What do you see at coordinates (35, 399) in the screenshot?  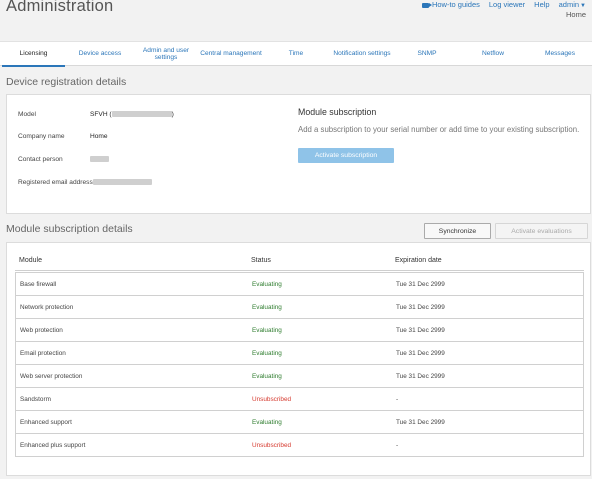 I see `module-name: Sandstorm` at bounding box center [35, 399].